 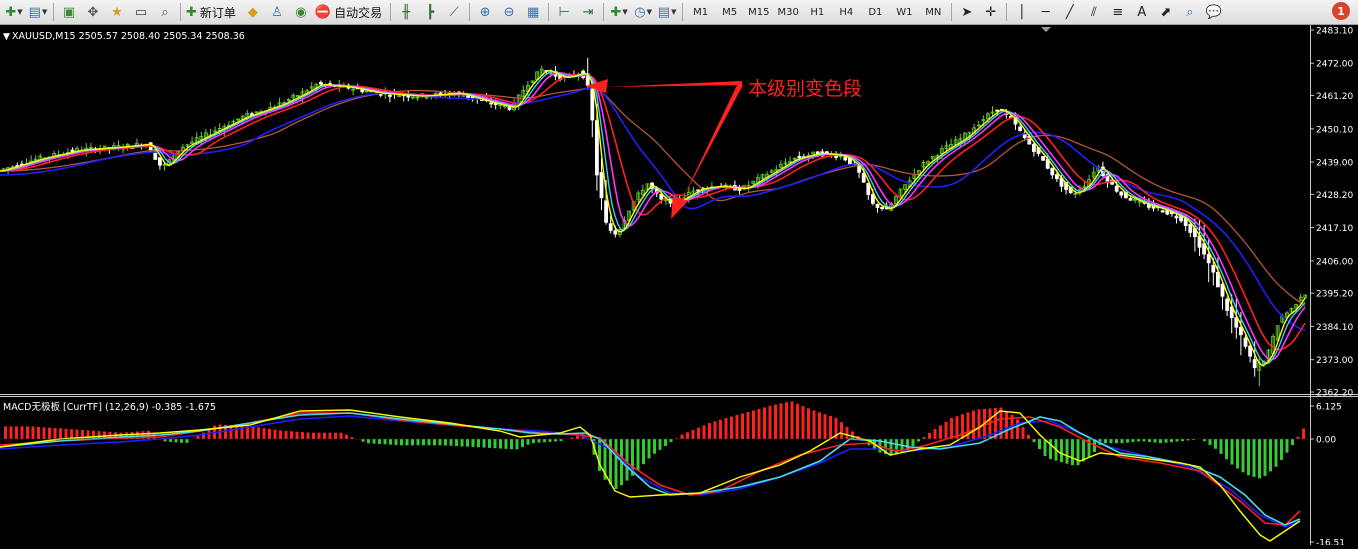 What do you see at coordinates (141, 12) in the screenshot?
I see `terminal-button: ▭` at bounding box center [141, 12].